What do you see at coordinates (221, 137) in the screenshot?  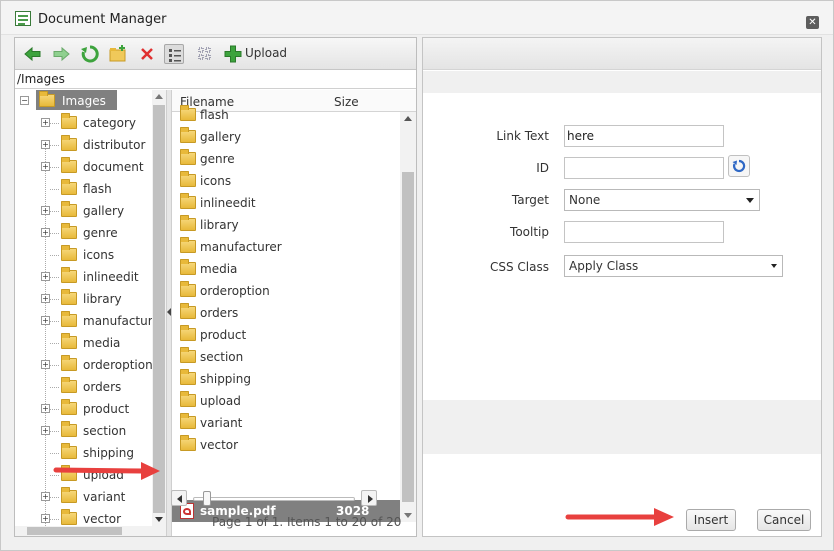 I see `file-row-name: gallery` at bounding box center [221, 137].